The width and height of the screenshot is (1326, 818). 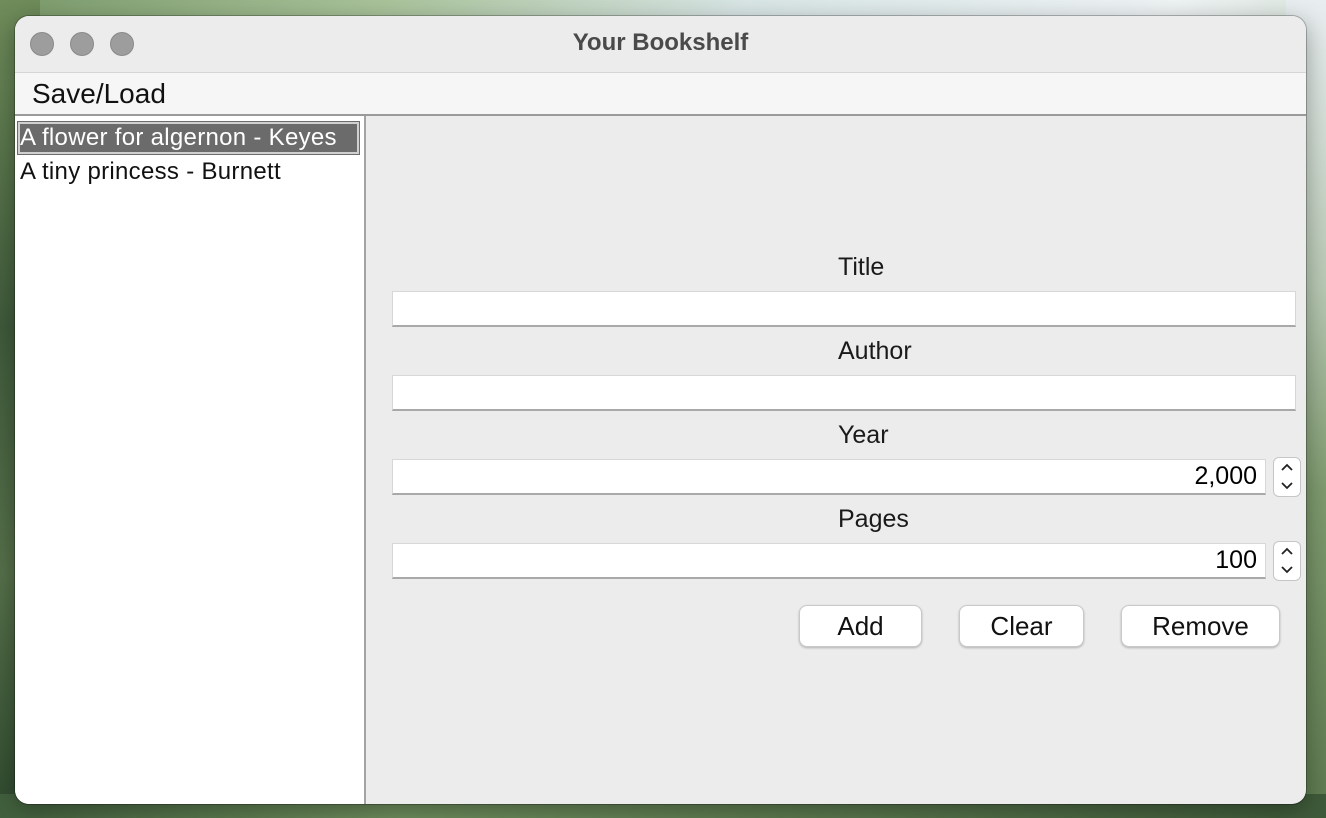 What do you see at coordinates (149, 172) in the screenshot?
I see `book-list-item: A tiny princess - Burnett` at bounding box center [149, 172].